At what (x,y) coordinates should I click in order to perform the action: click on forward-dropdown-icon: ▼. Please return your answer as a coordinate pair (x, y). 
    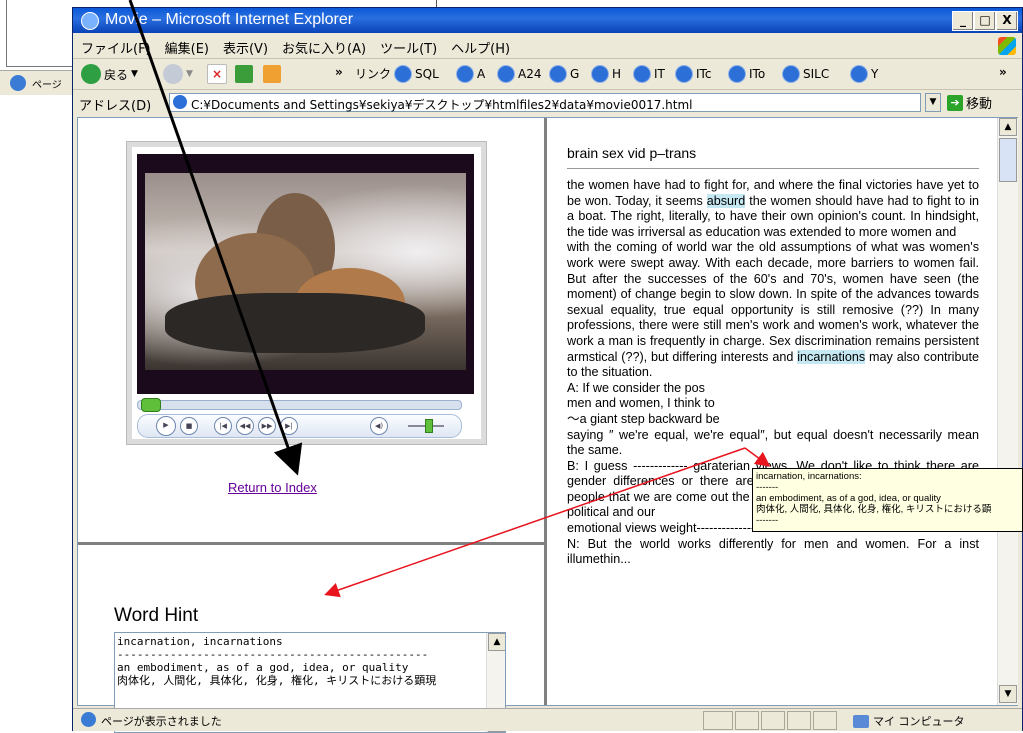
    Looking at the image, I should click on (189, 74).